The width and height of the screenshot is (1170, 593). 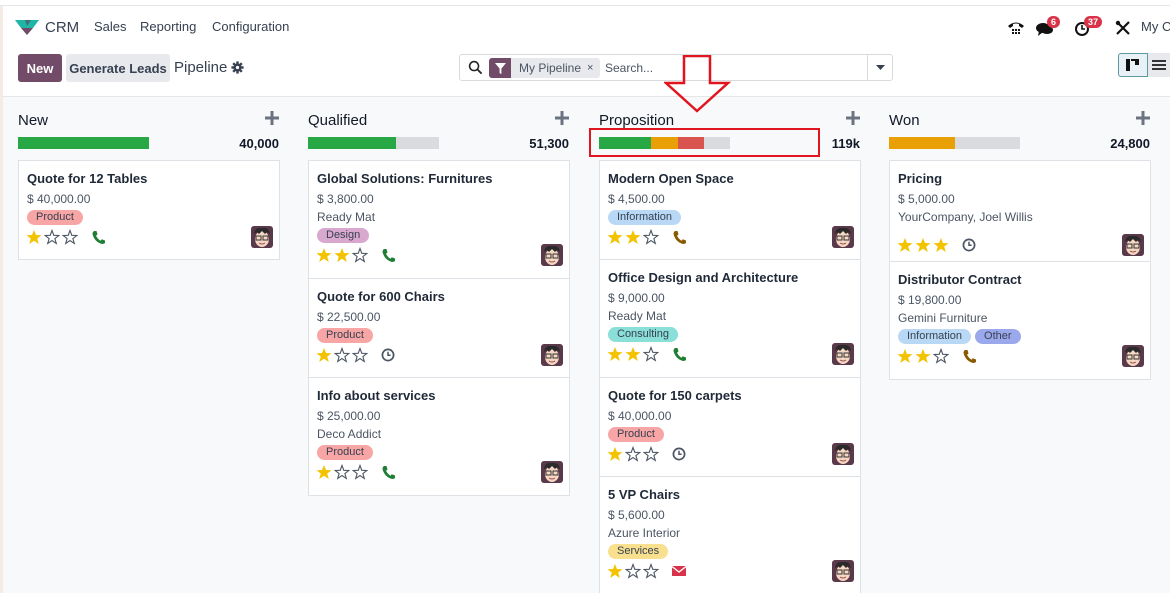 What do you see at coordinates (879, 67) in the screenshot?
I see `search-options-toggle` at bounding box center [879, 67].